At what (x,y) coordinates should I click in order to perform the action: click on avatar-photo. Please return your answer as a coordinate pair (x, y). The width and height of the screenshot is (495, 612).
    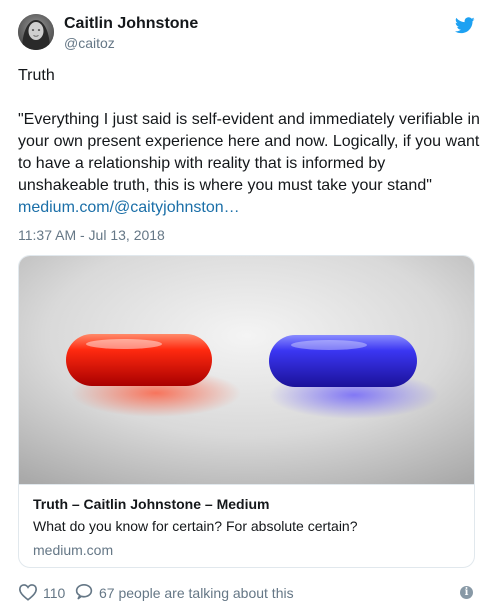
    Looking at the image, I should click on (36, 32).